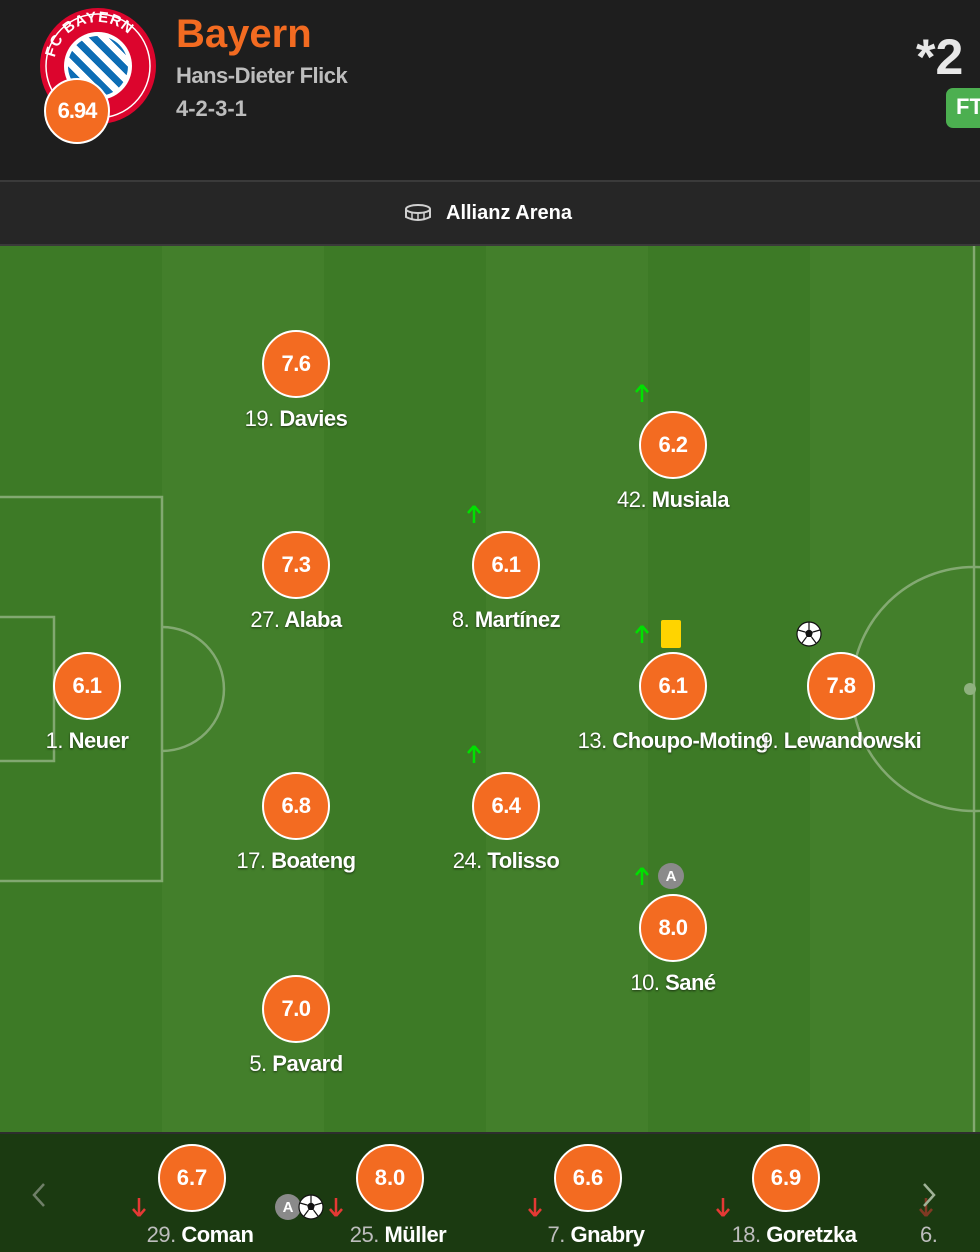  I want to click on player-rating: 7.8, so click(841, 686).